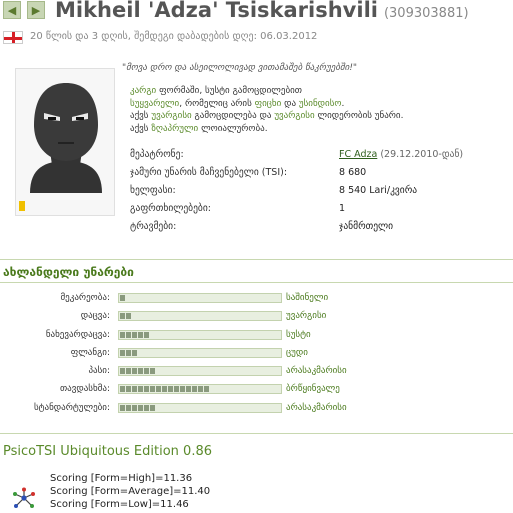 The image size is (513, 513). Describe the element at coordinates (426, 13) in the screenshot. I see `player-id: (309303881)` at that location.